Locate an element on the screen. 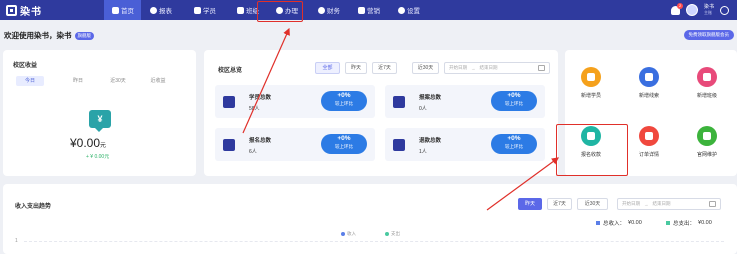  nav-marketing: 营销 is located at coordinates (369, 10).